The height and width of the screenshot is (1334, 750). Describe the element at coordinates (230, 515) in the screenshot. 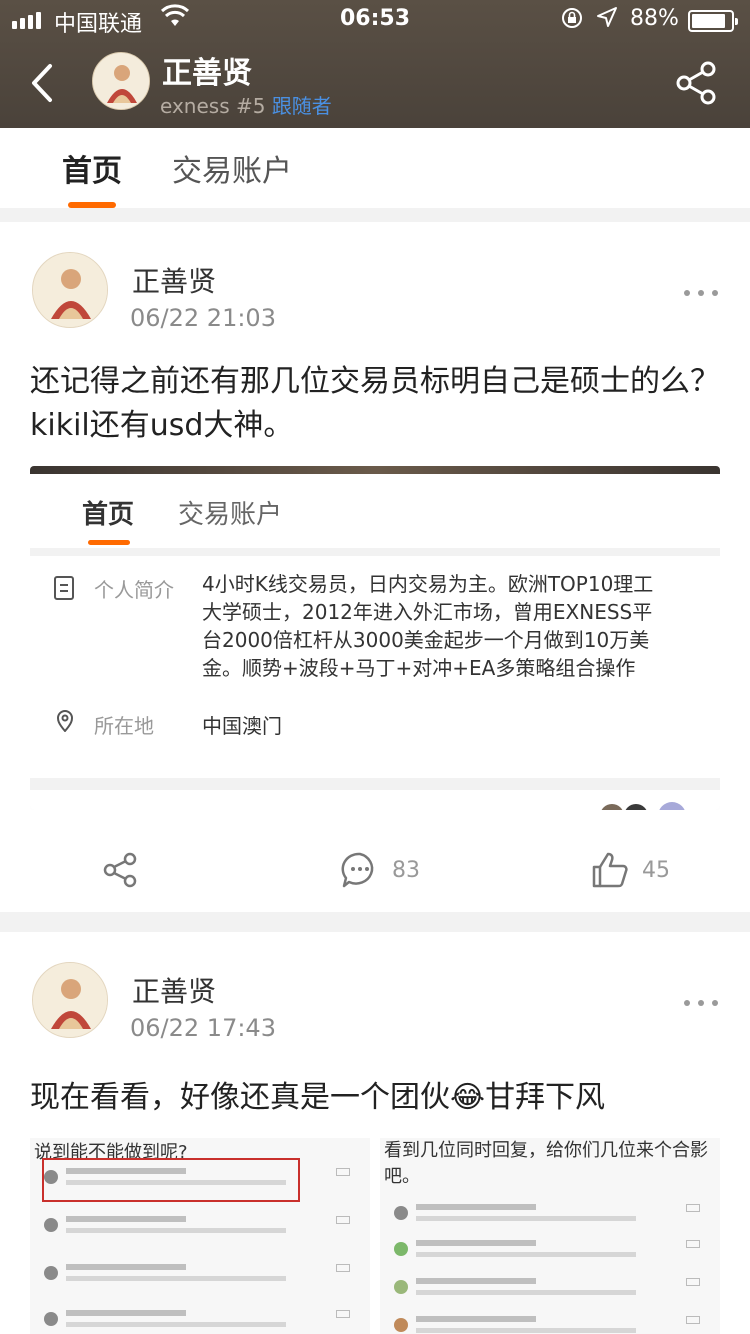

I see `embed-tab-account: 交易账户` at that location.